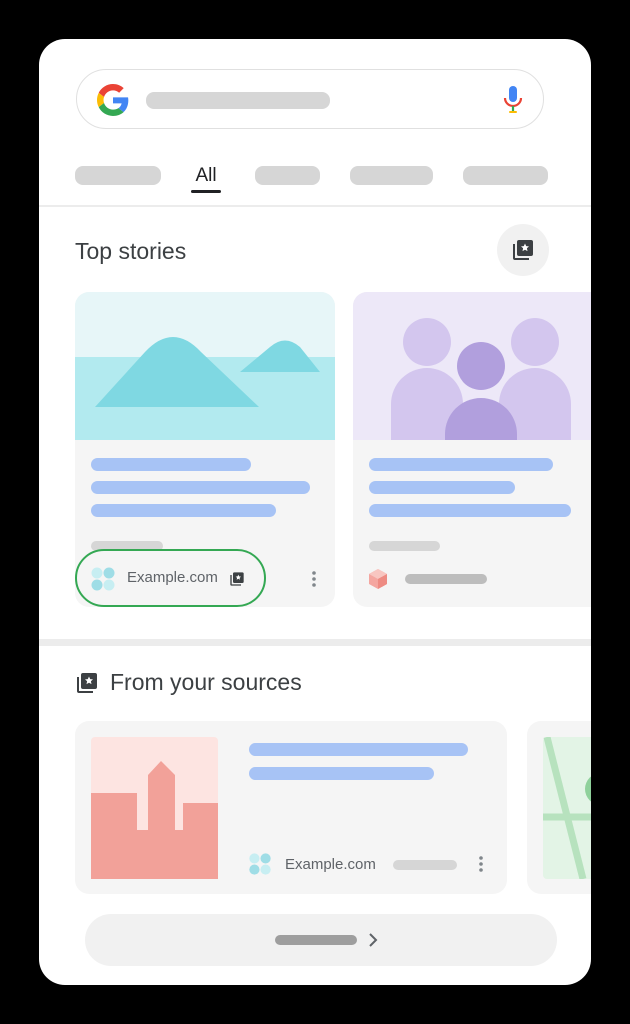 The image size is (630, 1024). I want to click on city-image, so click(154, 808).